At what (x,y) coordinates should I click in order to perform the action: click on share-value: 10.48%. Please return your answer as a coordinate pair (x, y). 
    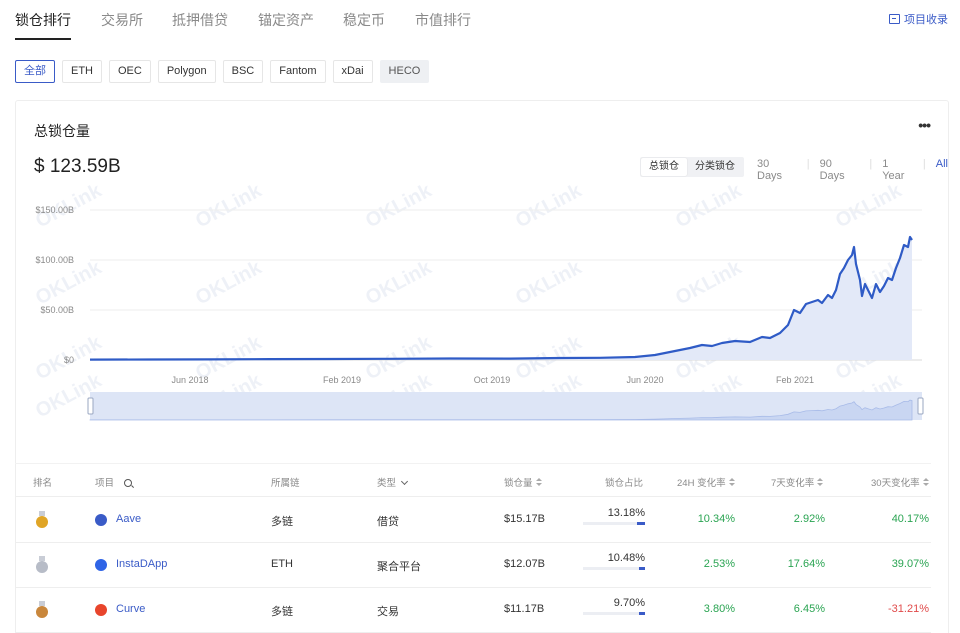
    Looking at the image, I should click on (626, 558).